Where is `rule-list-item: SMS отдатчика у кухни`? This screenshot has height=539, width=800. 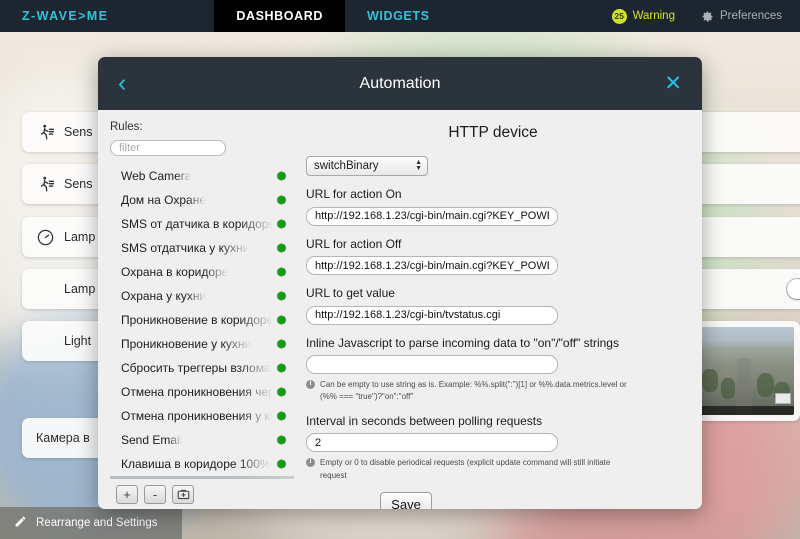
rule-list-item: SMS отдатчика у кухни is located at coordinates (202, 248).